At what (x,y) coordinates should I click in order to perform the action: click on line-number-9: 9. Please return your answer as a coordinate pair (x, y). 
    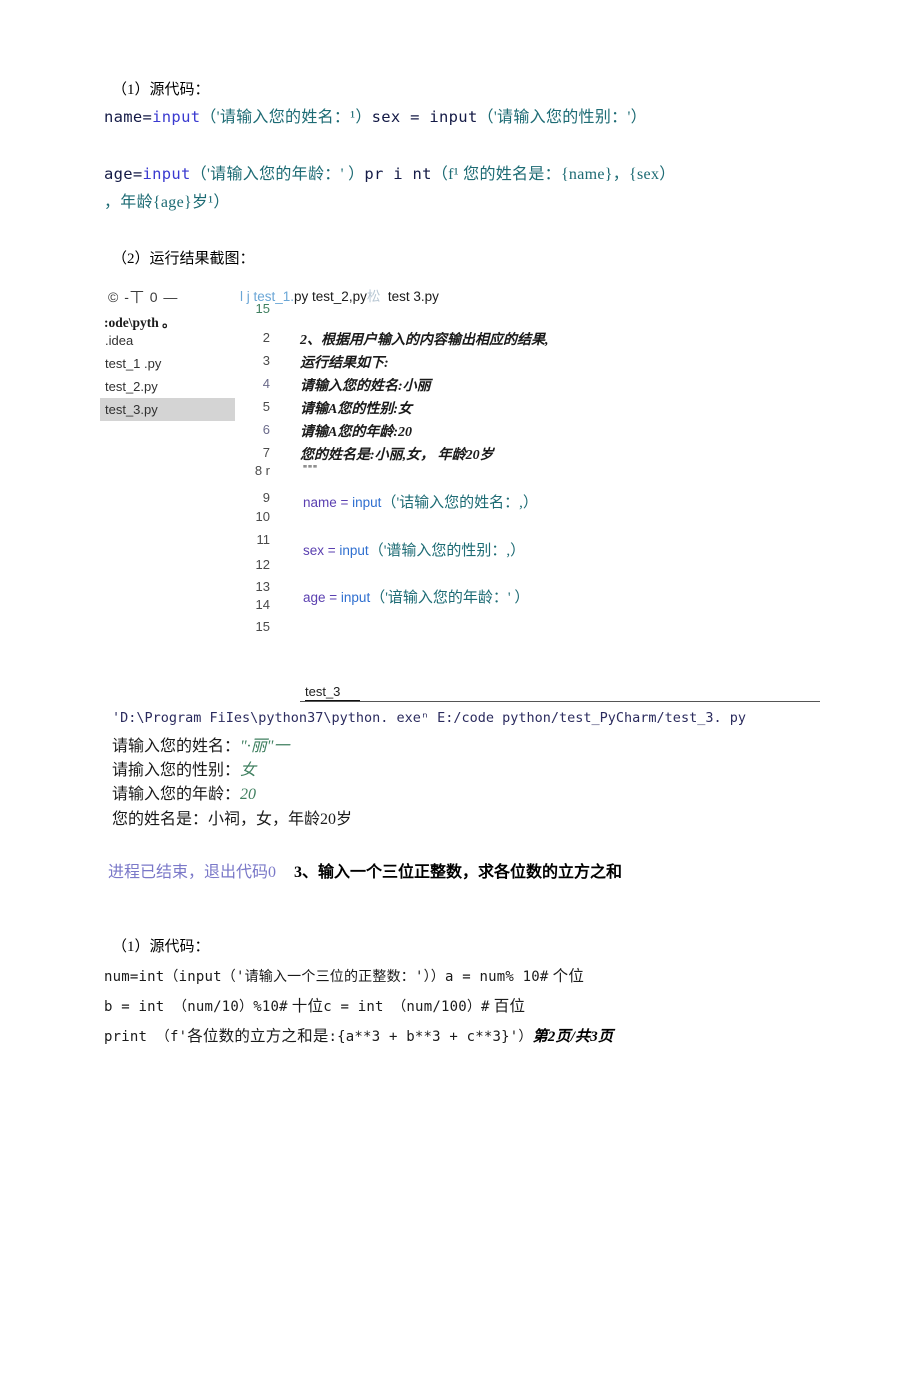
    Looking at the image, I should click on (266, 497).